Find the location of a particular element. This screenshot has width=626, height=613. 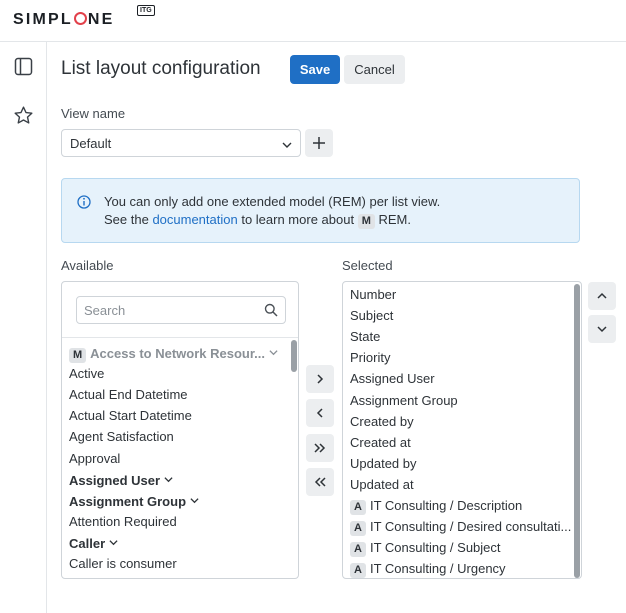

list-item-label: Updated by is located at coordinates (383, 463).